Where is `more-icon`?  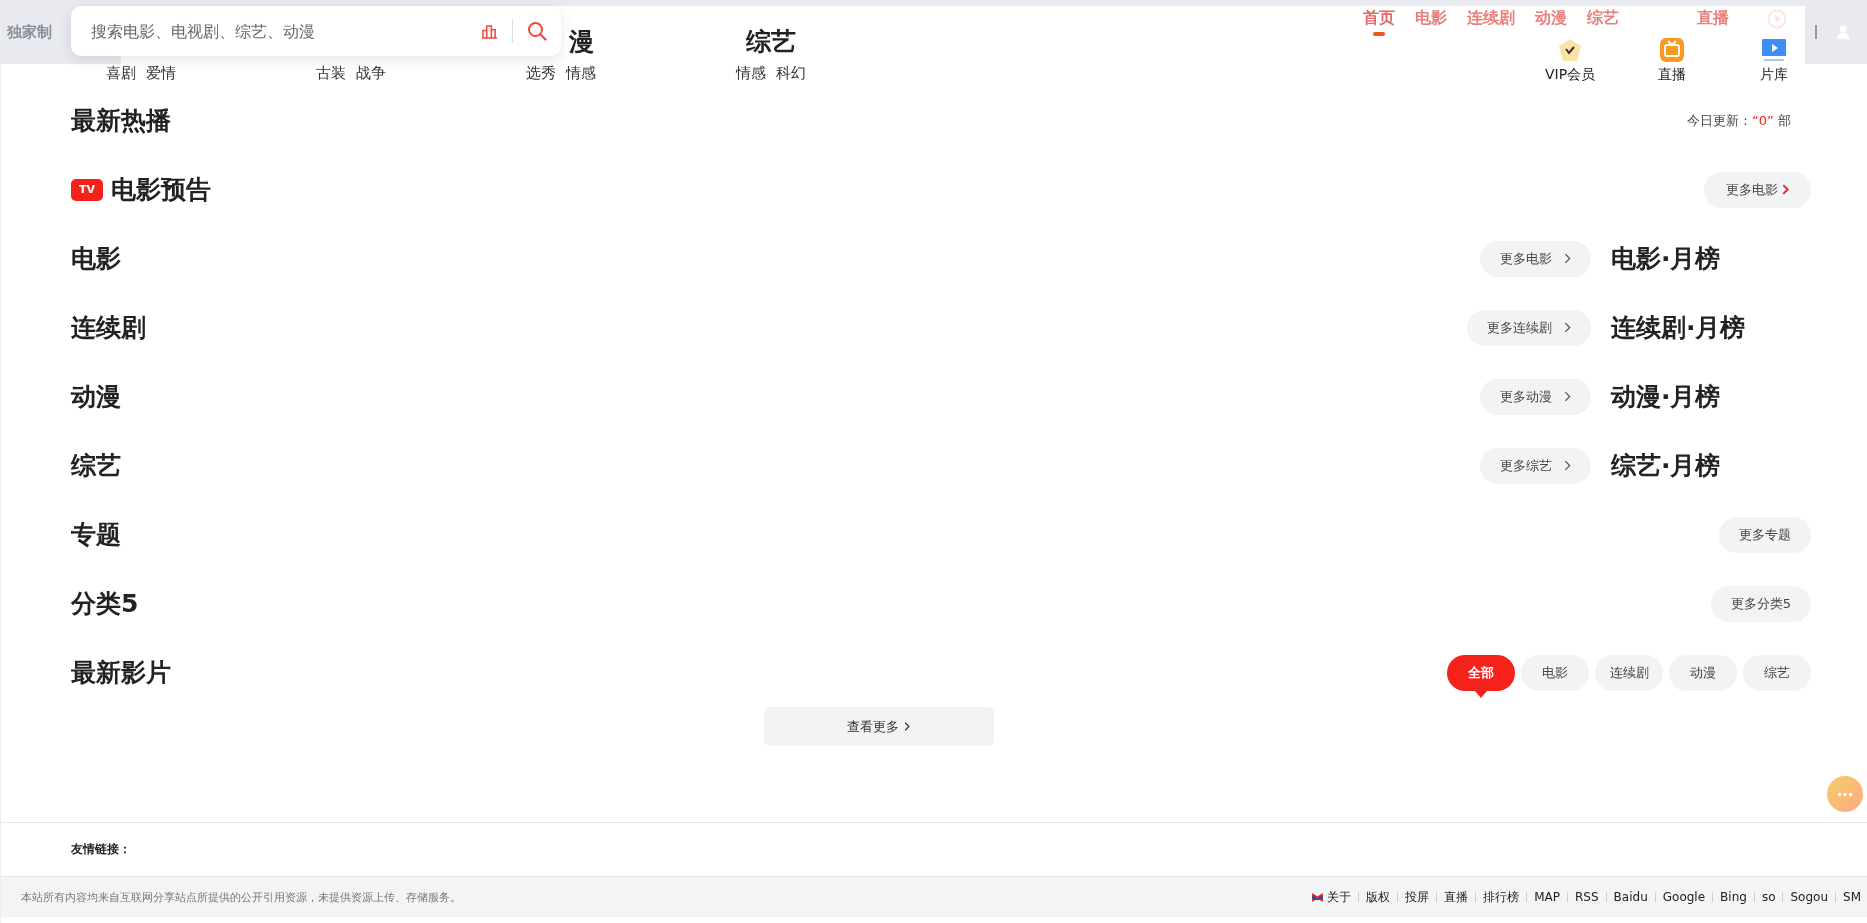 more-icon is located at coordinates (1845, 794).